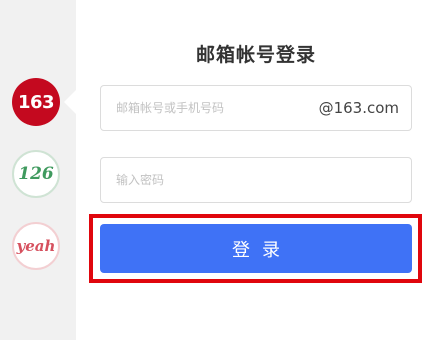 The width and height of the screenshot is (434, 340). I want to click on brand-126-tab: 126, so click(36, 174).